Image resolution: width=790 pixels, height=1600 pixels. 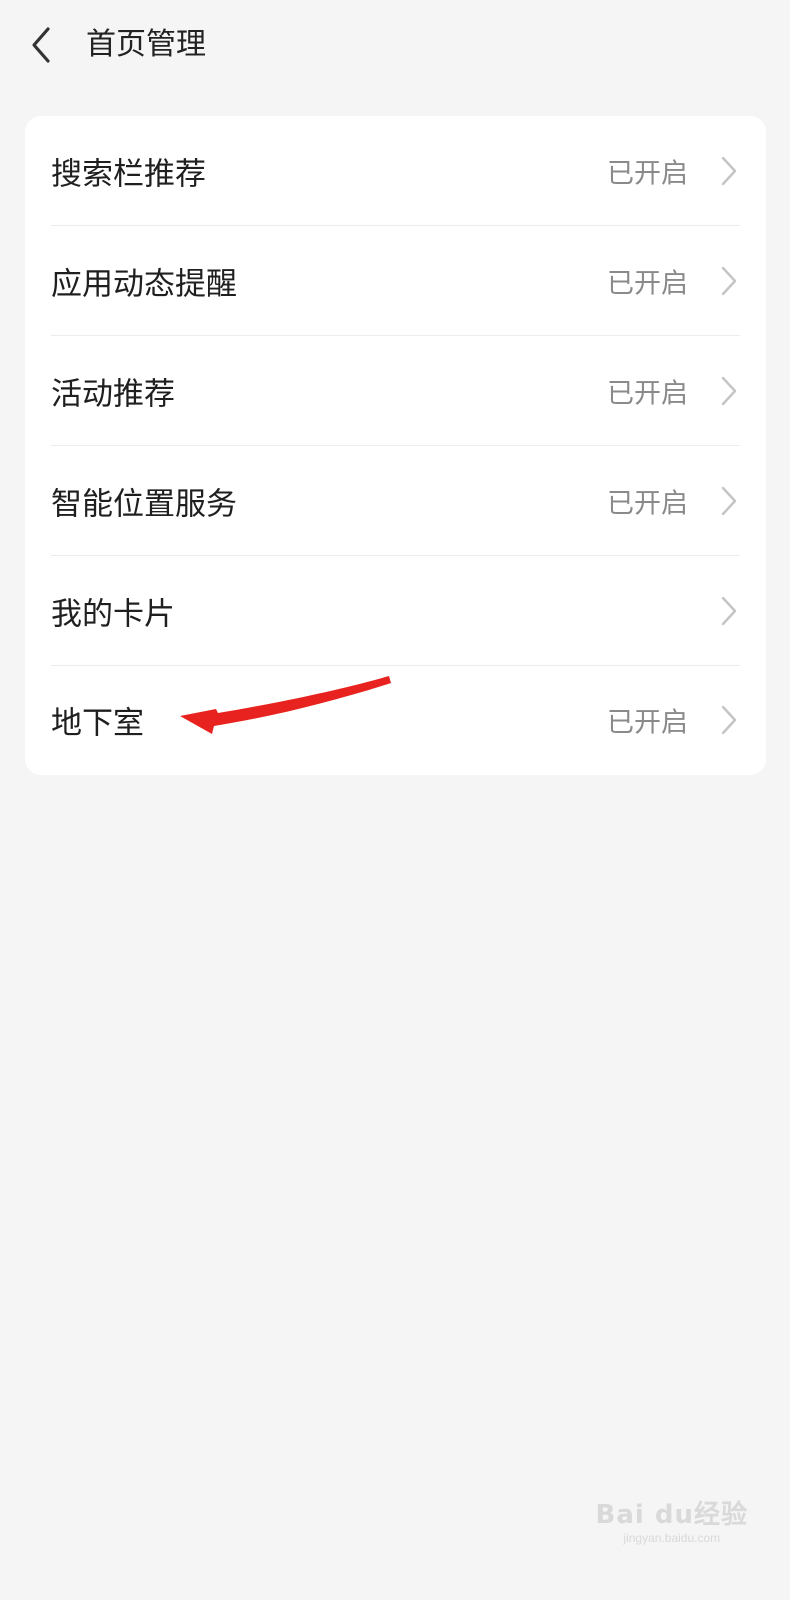 I want to click on settings-item-label: 应用动态提醒, so click(x=144, y=284).